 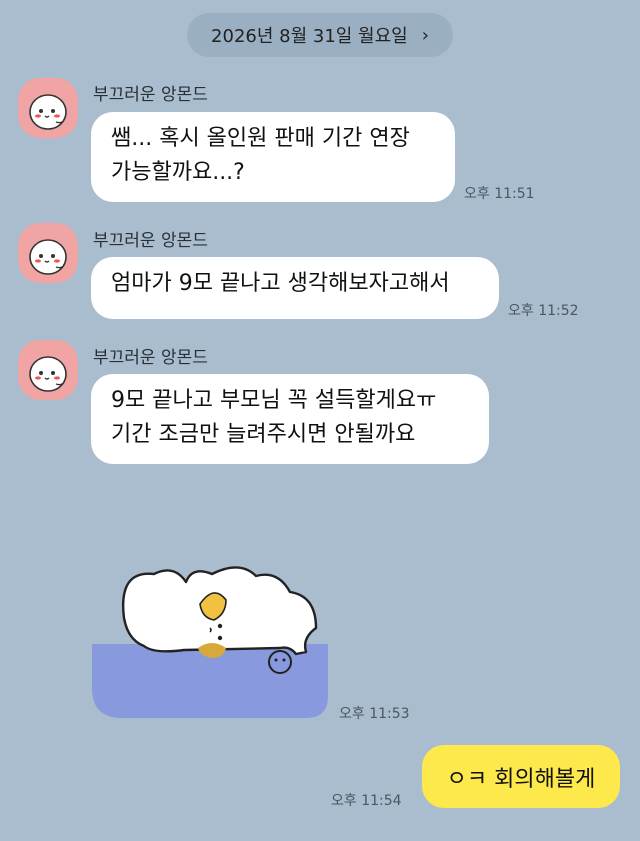 I want to click on message-bubble: 엄마가 9모 끝나고 생각해보자고해서, so click(x=295, y=288).